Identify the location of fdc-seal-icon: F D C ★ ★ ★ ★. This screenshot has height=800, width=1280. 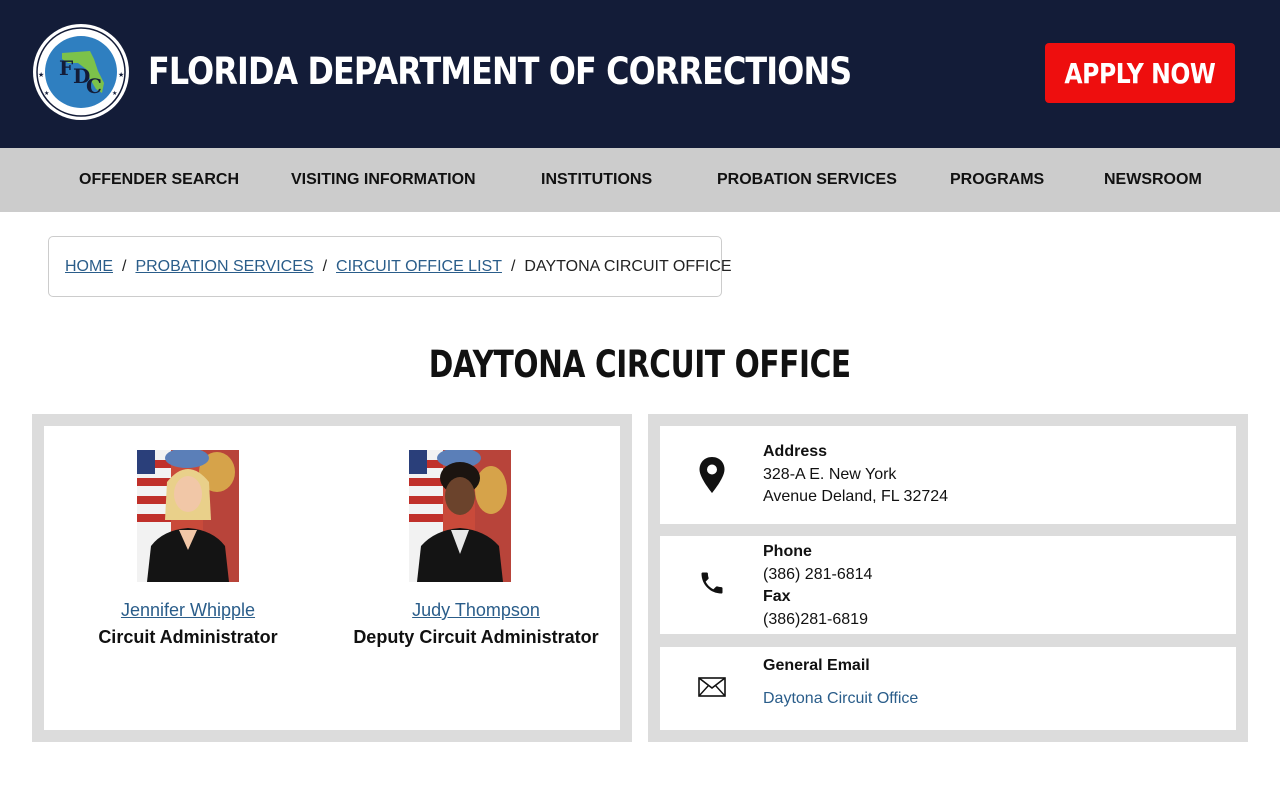
(81, 72).